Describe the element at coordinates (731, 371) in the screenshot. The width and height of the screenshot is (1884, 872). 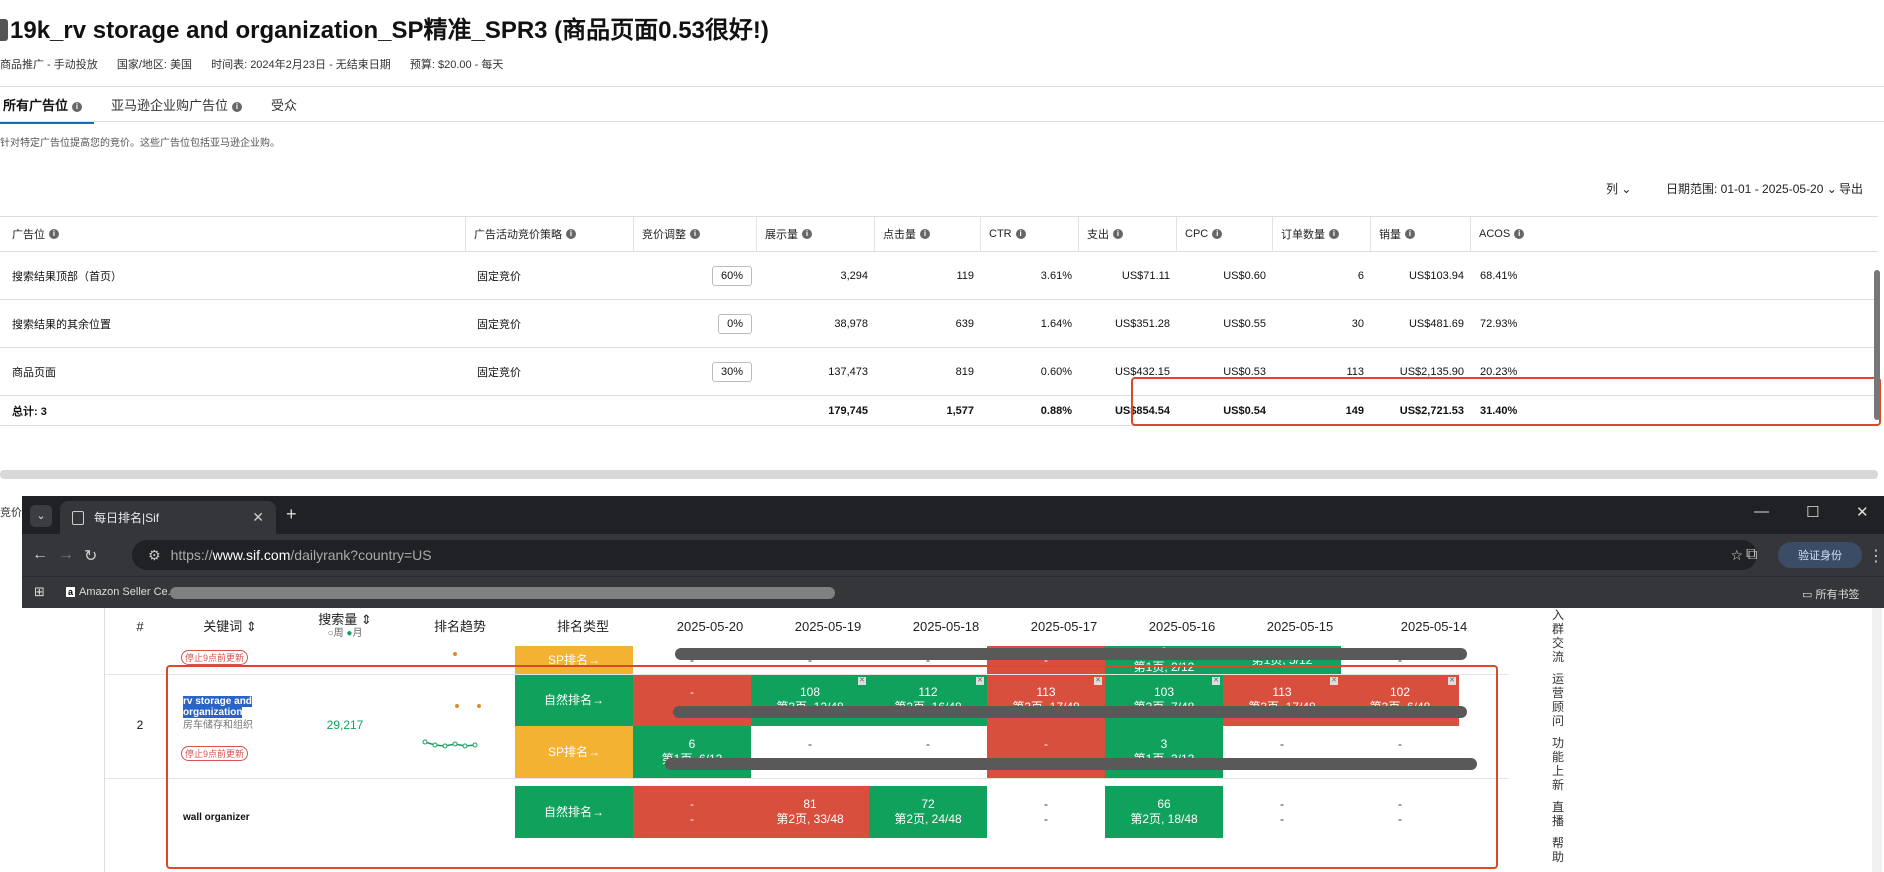
I see `bid-adjustment-input: 30%` at that location.